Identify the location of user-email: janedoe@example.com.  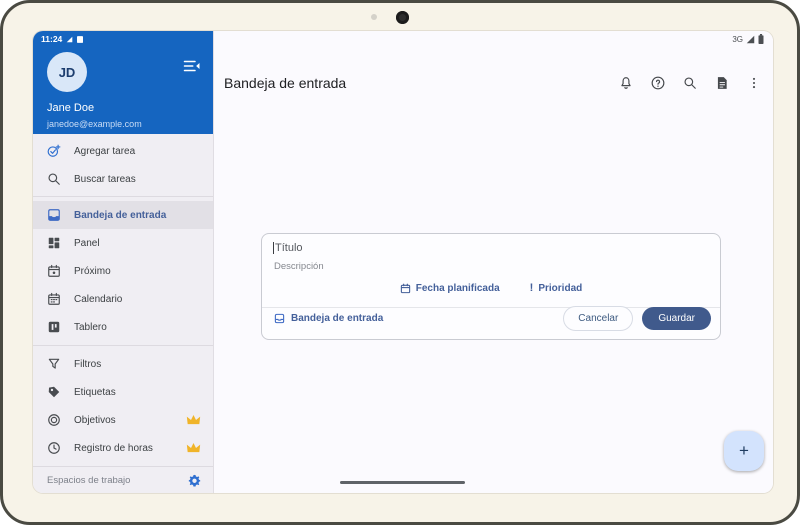
(94, 124).